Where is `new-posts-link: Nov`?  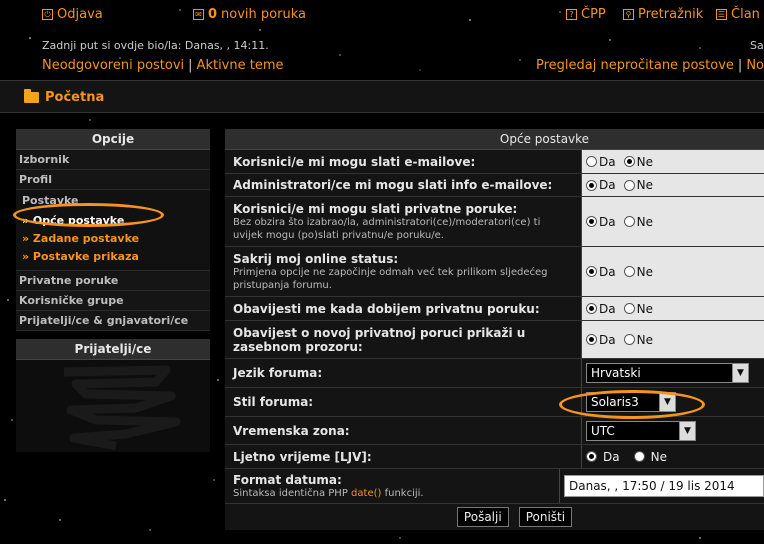
new-posts-link: Nov is located at coordinates (755, 65).